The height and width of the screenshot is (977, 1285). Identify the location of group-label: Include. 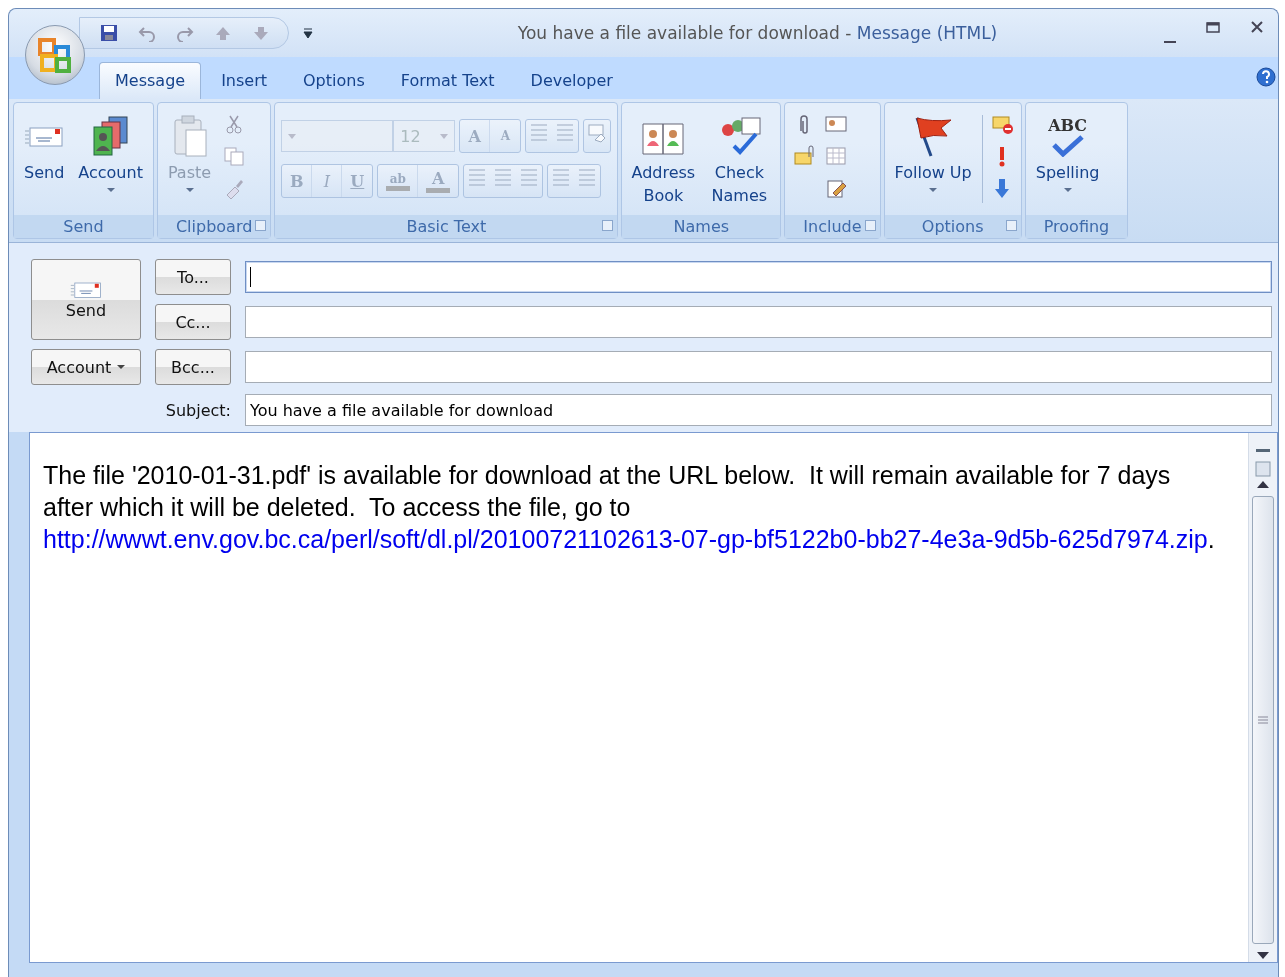
(832, 226).